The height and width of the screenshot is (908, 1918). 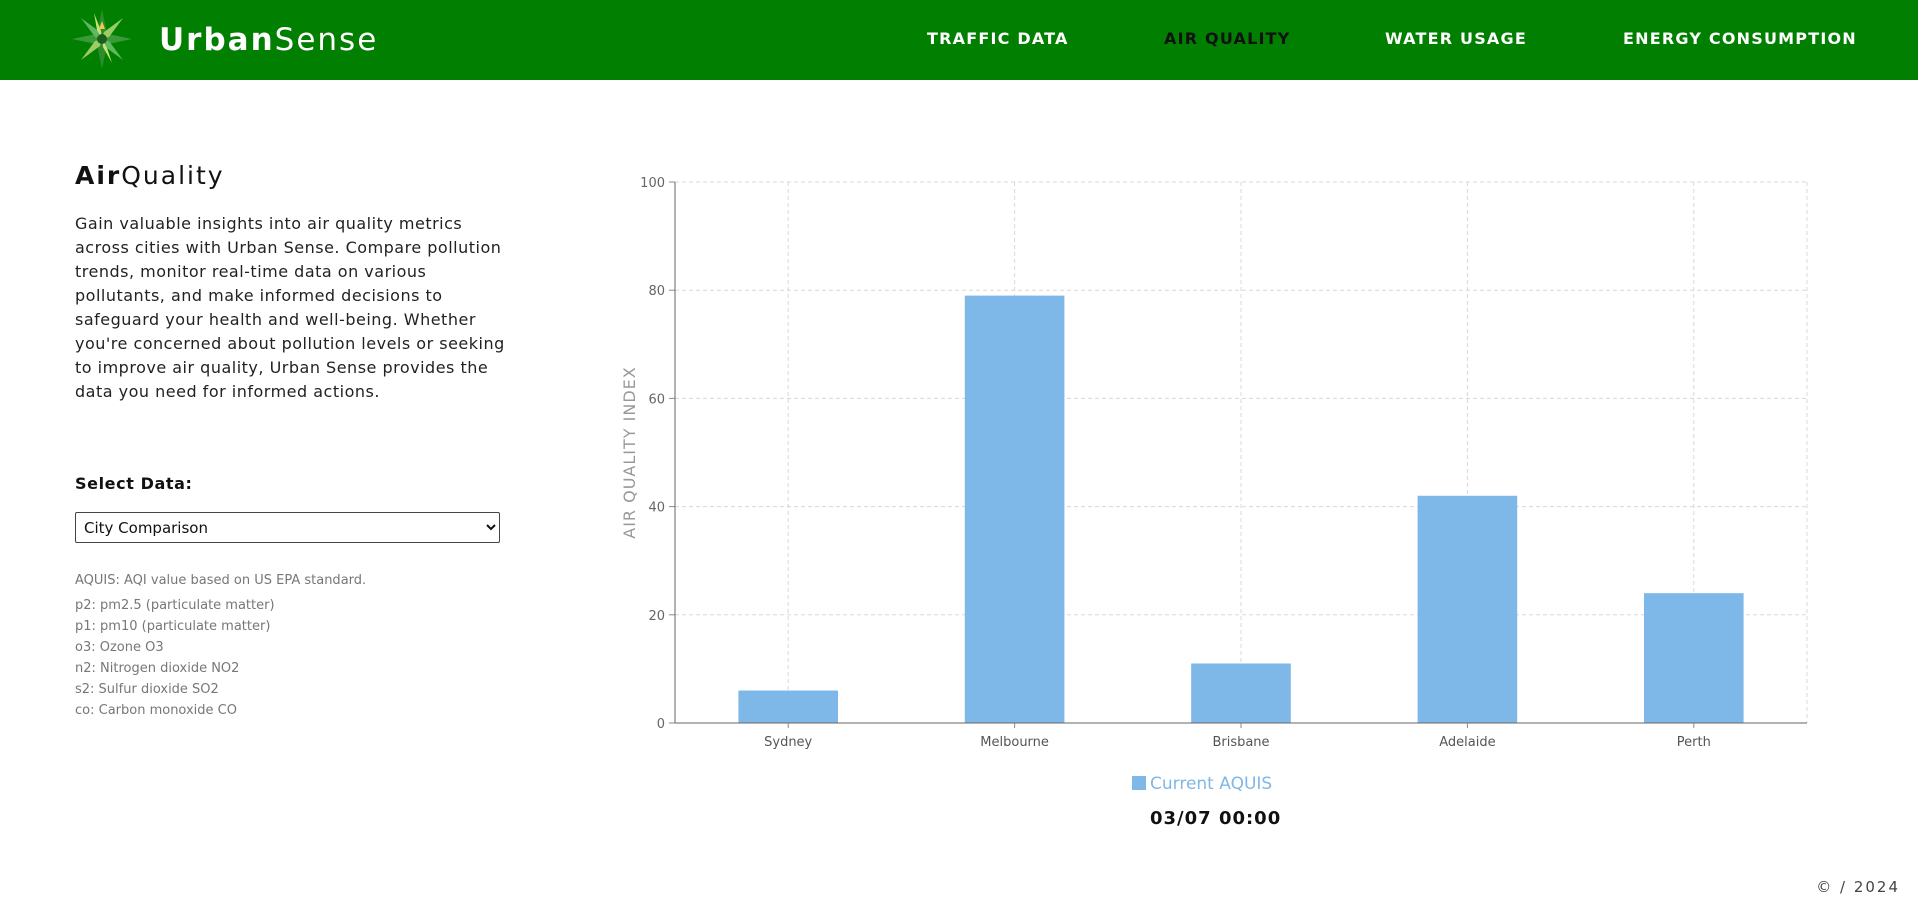 What do you see at coordinates (134, 483) in the screenshot?
I see `select-data-label: Select Data:` at bounding box center [134, 483].